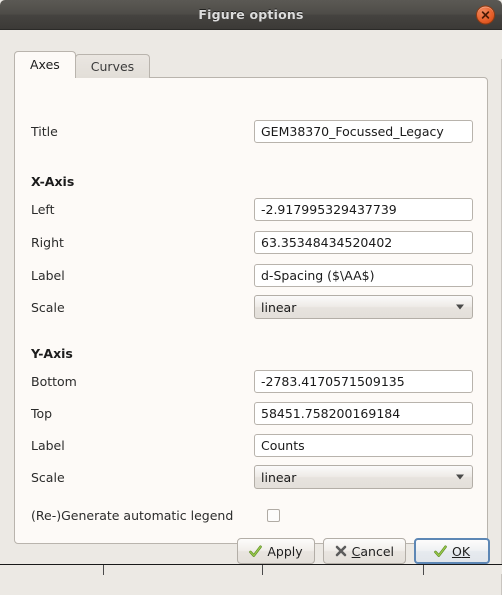  I want to click on x-scale-field-wrap: linear, so click(363, 307).